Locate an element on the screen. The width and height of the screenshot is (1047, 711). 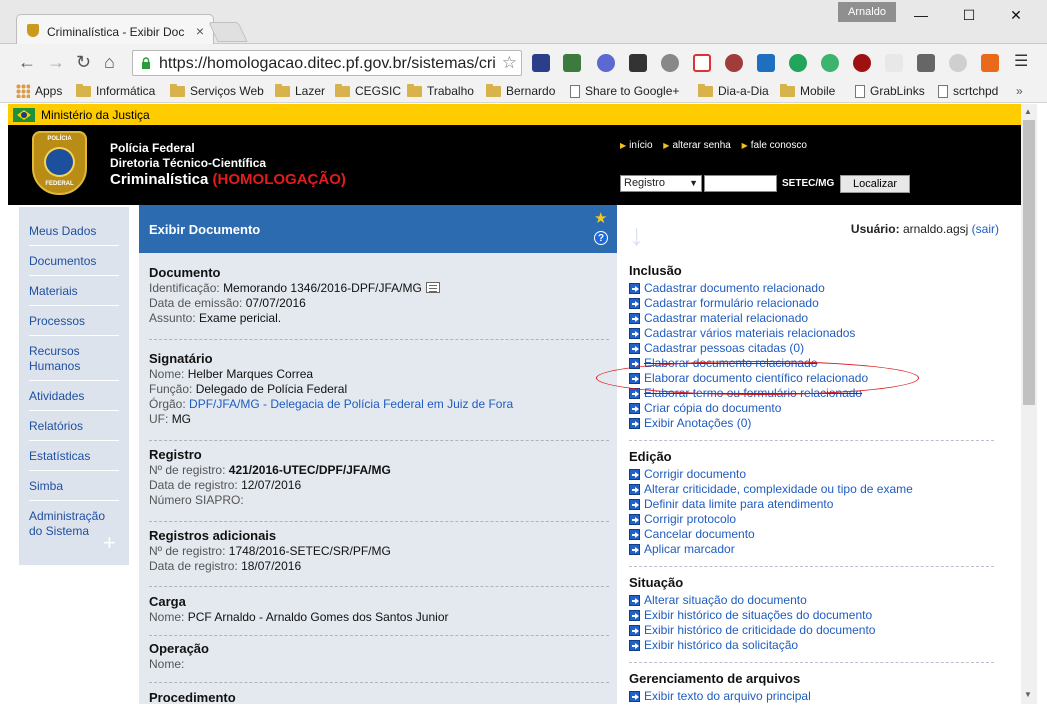
action-corrigir-protocolo: Corrigir protocolo is located at coordinates (682, 519).